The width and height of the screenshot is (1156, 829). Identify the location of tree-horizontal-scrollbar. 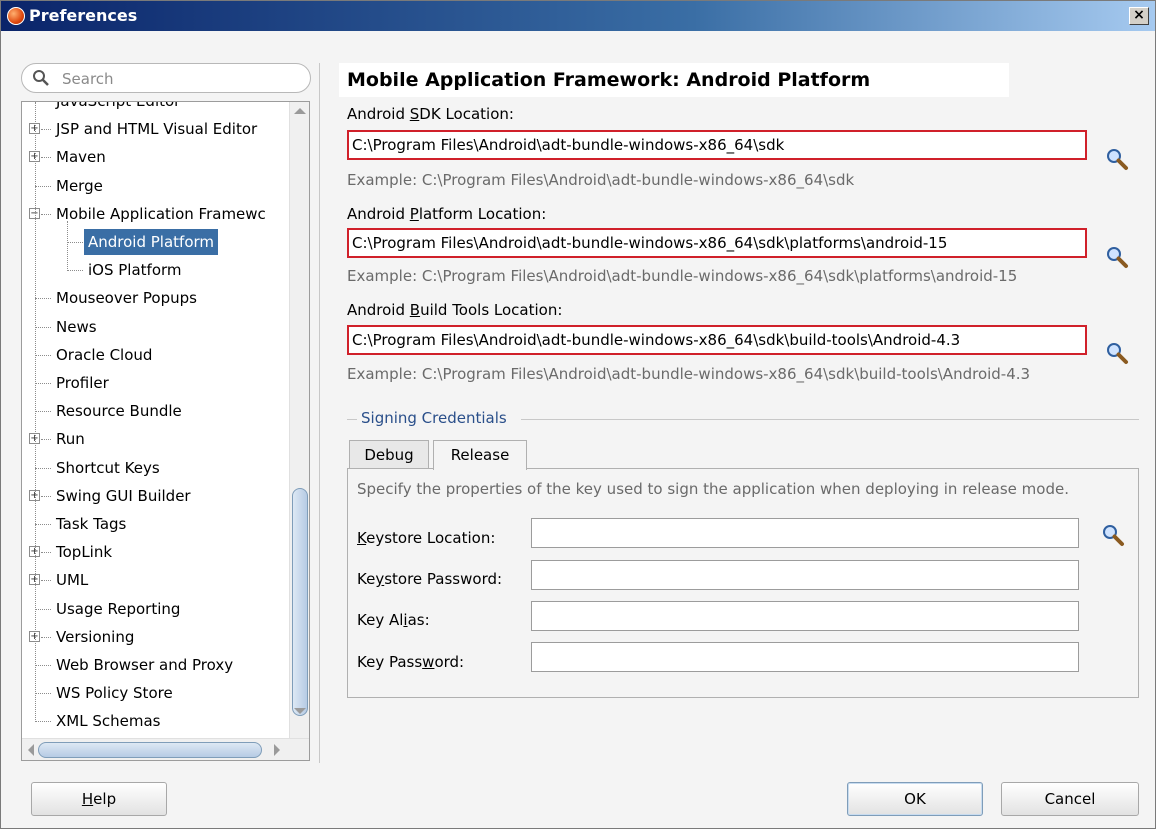
(165, 749).